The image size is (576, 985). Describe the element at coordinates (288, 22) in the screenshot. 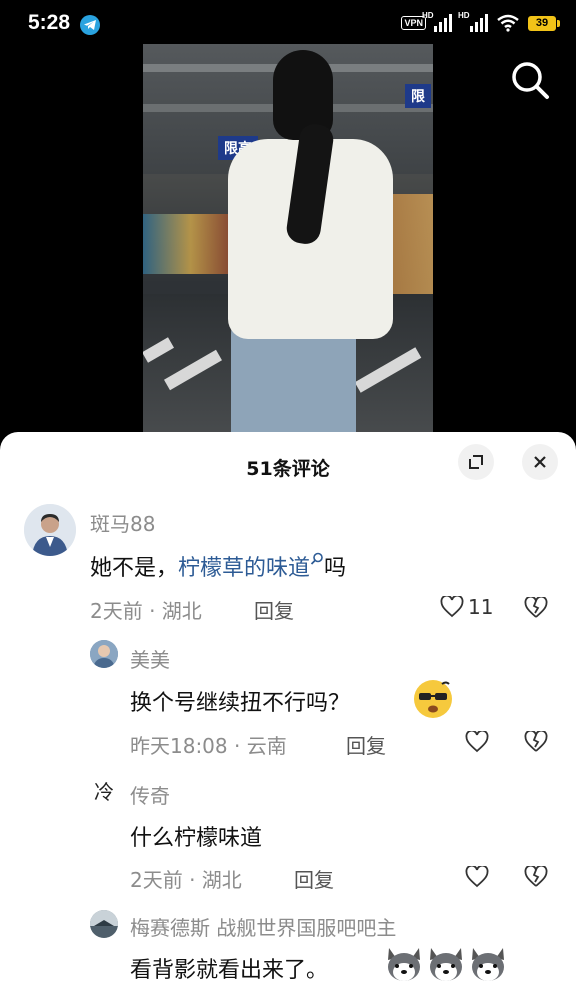

I see `status-bar: 5:28 VPN HD HD 39` at that location.